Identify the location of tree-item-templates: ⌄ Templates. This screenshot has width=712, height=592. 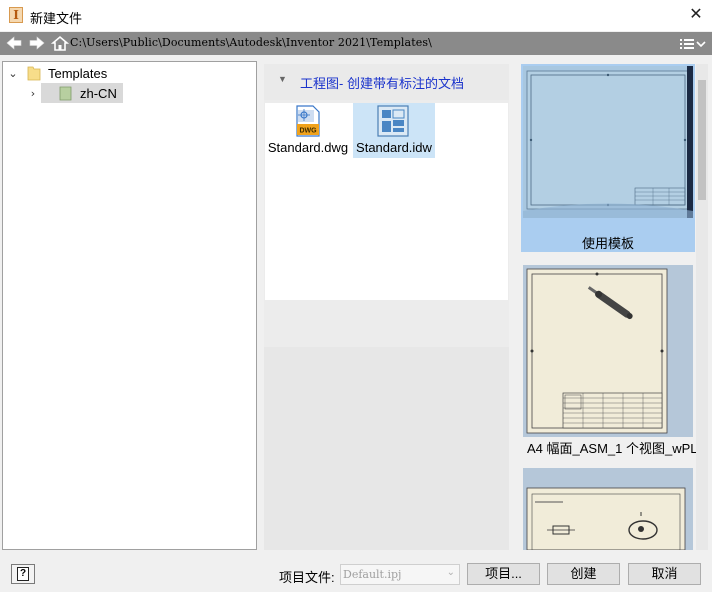
(57, 73).